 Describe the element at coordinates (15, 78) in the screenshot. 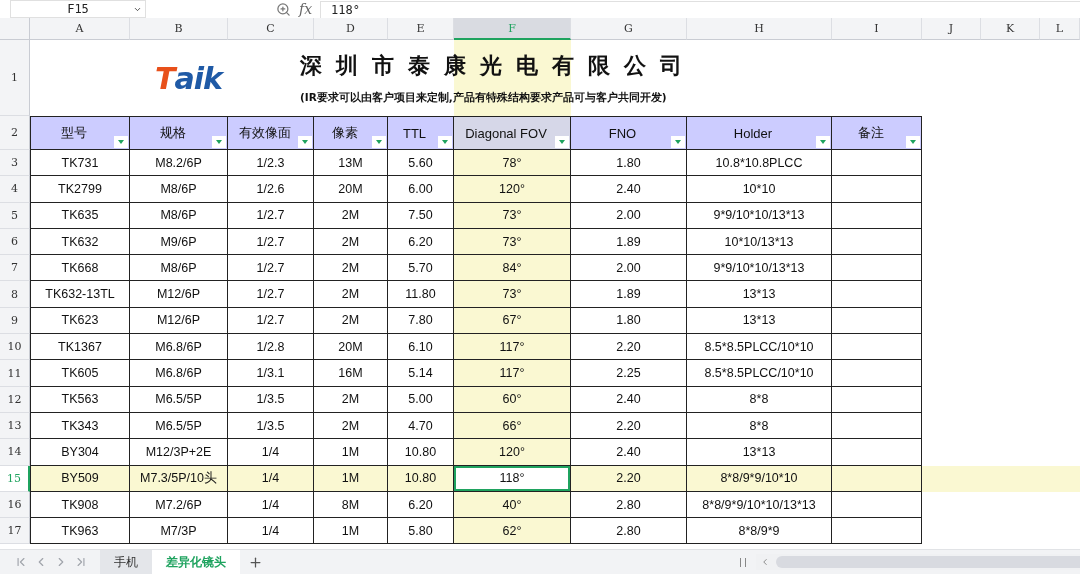

I see `row-header: 1` at that location.